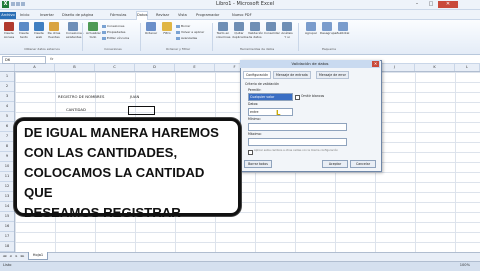 This screenshot has width=480, height=271. I want to click on validacion-datos-button: Validación de datos, so click(255, 33).